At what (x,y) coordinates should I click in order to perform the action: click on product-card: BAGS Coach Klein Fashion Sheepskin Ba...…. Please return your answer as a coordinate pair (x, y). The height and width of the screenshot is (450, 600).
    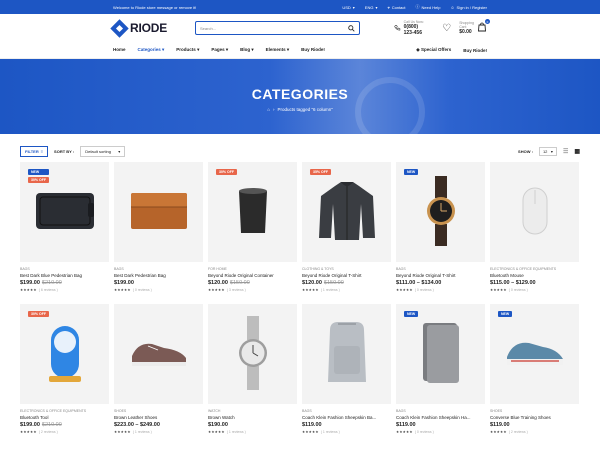
    Looking at the image, I should click on (346, 375).